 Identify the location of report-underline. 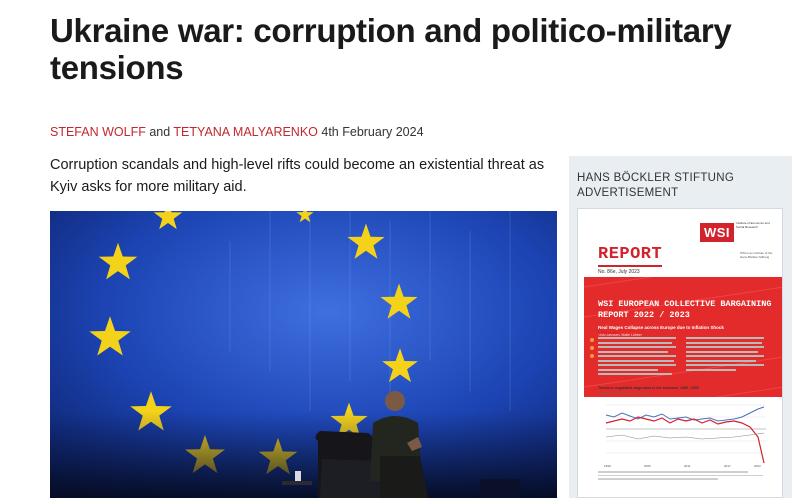
(630, 266).